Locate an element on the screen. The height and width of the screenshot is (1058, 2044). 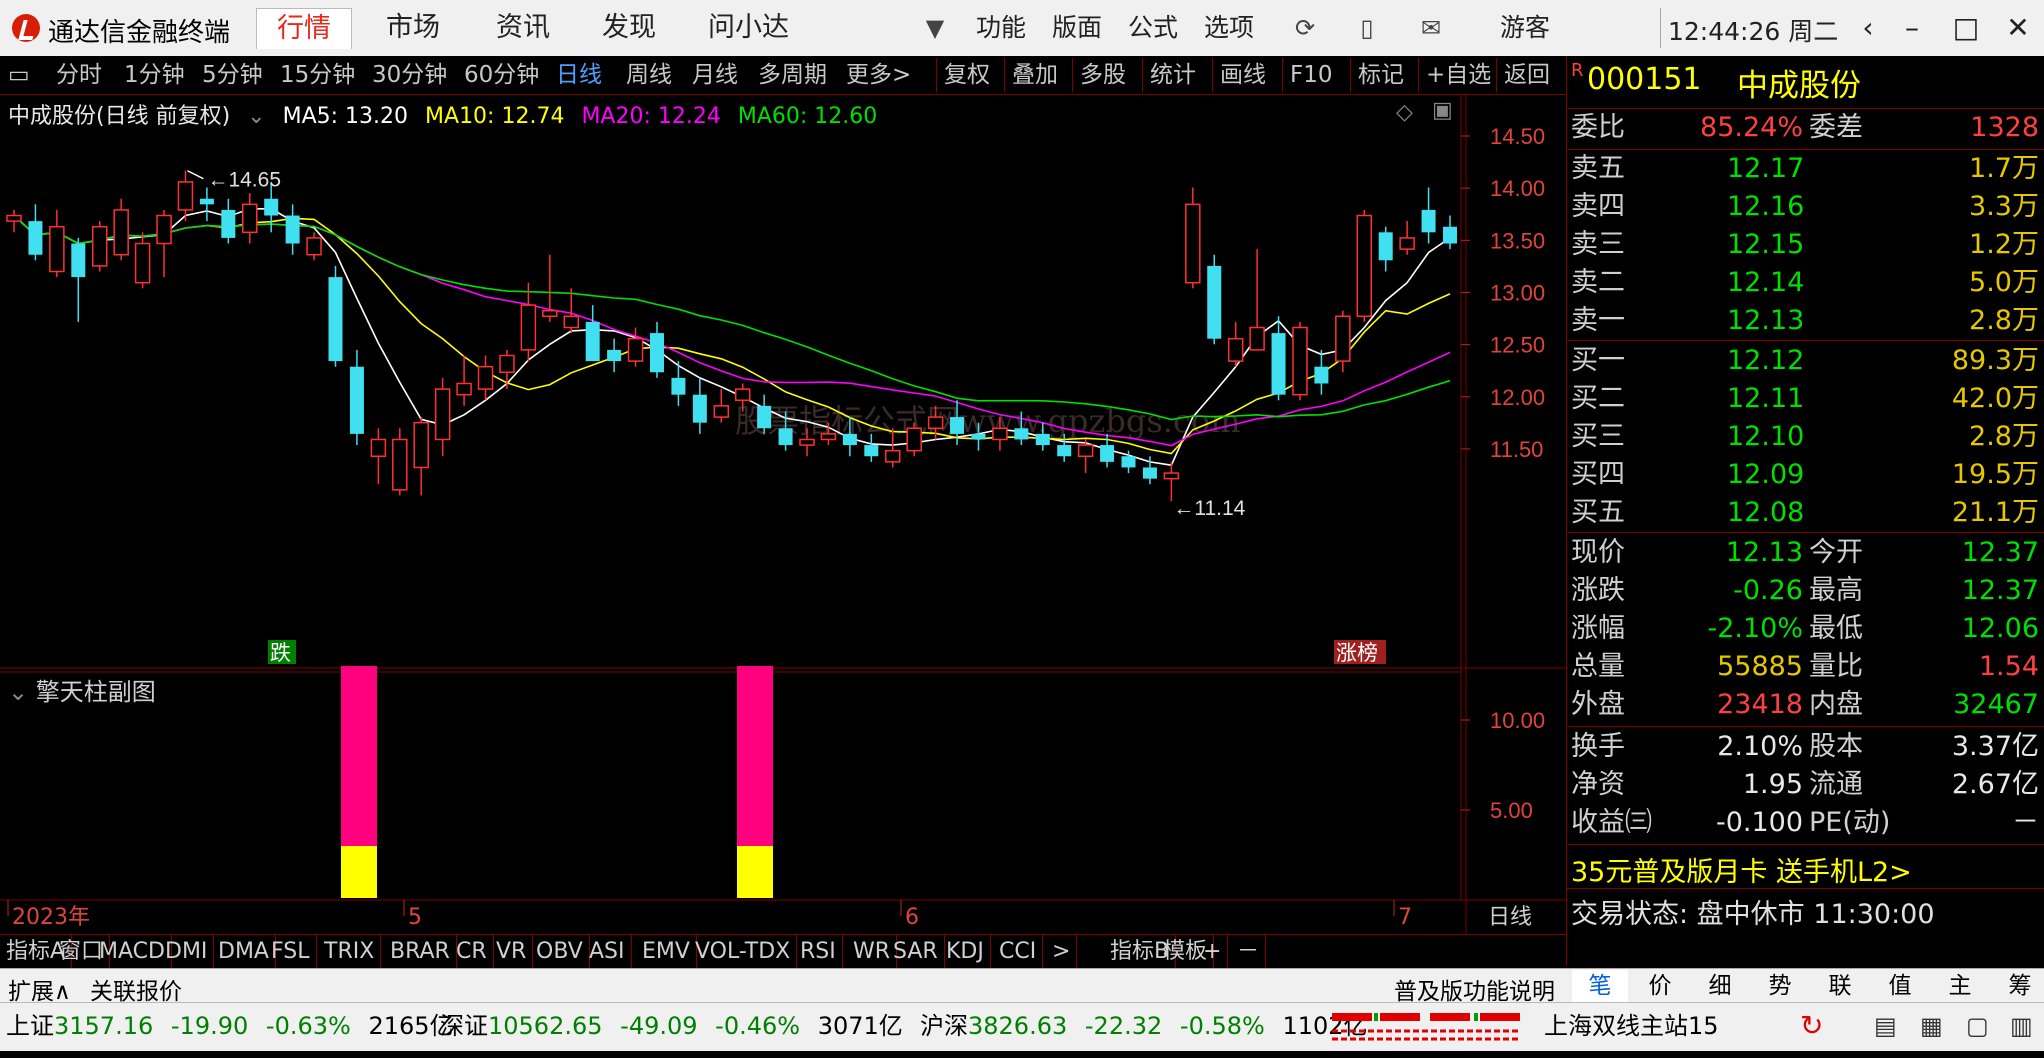
indicator-tab-18: CCI is located at coordinates (1018, 952).